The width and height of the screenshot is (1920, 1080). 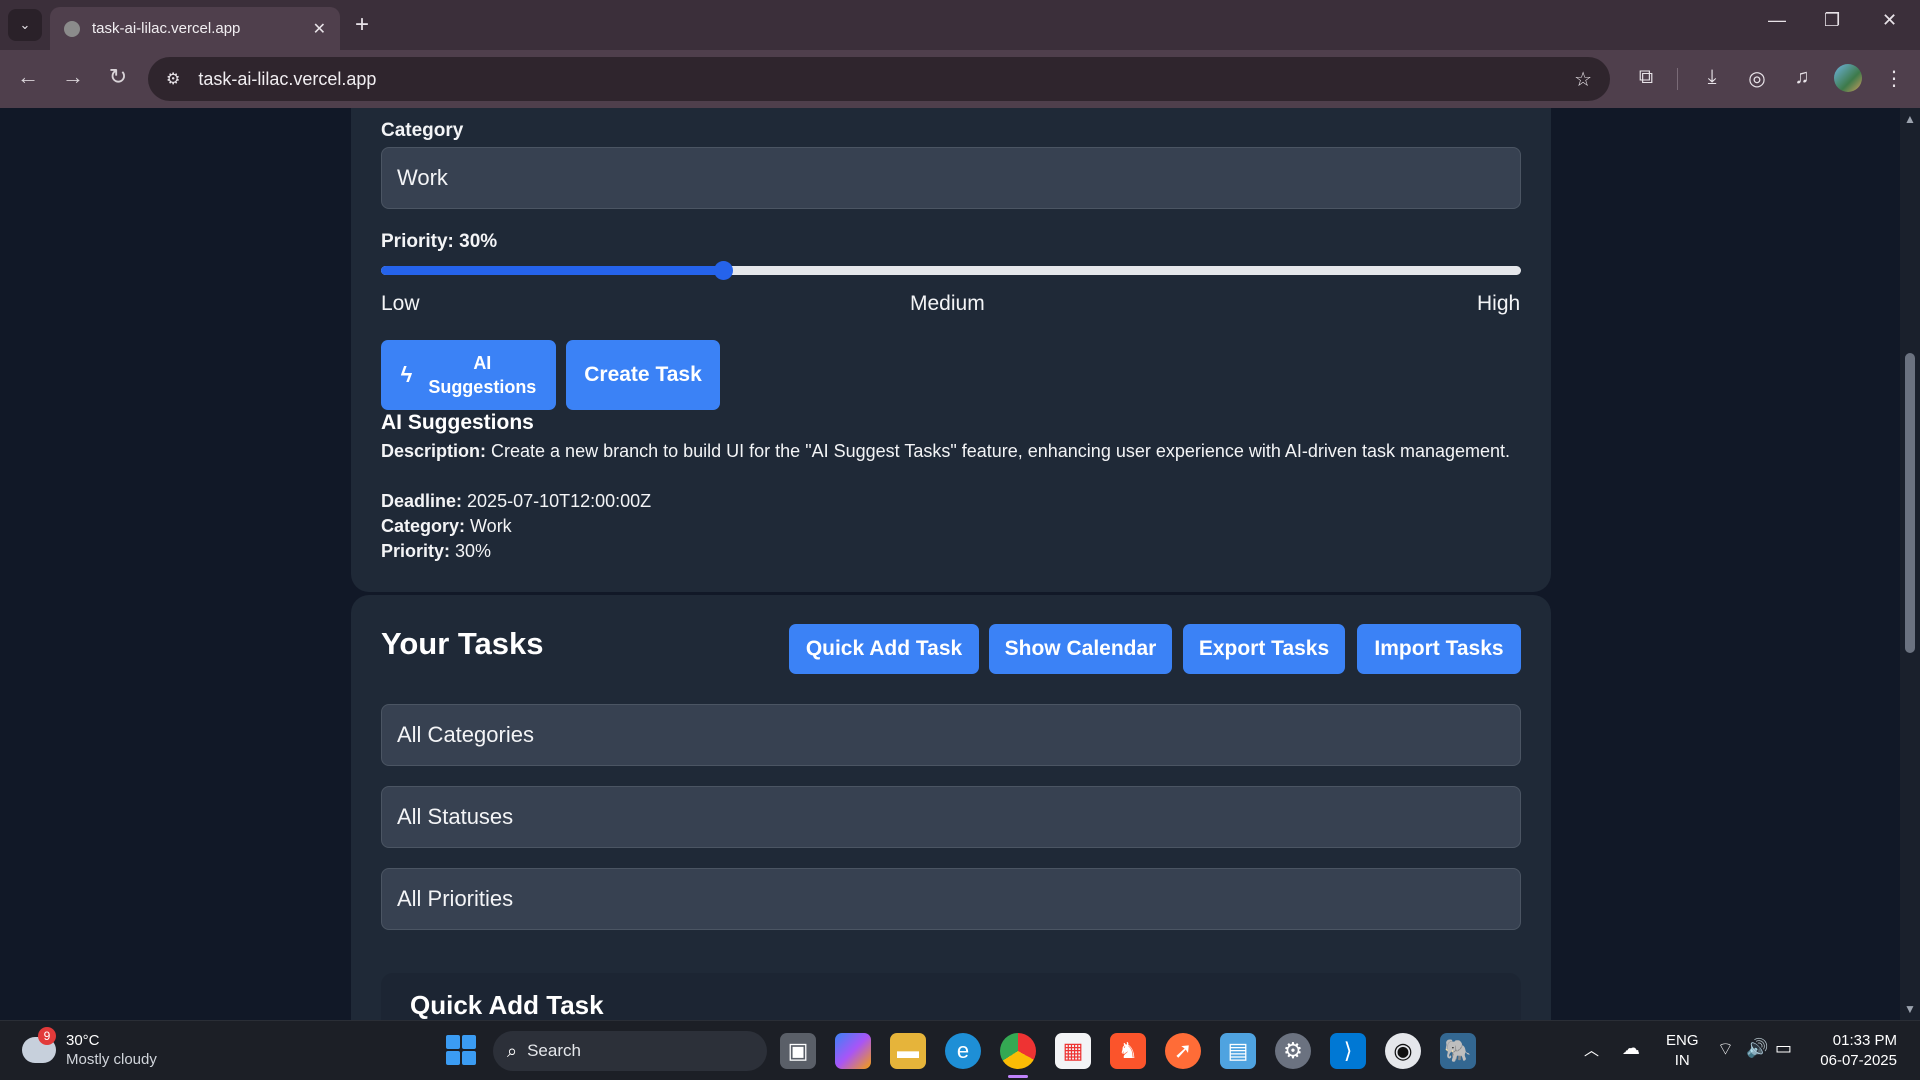 What do you see at coordinates (1910, 1009) in the screenshot?
I see `scroll-down-icon: ▼` at bounding box center [1910, 1009].